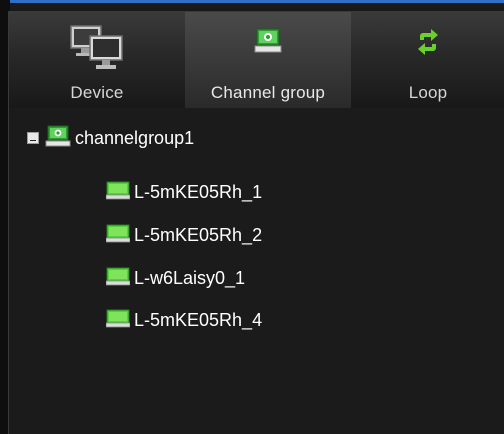 The height and width of the screenshot is (434, 504). Describe the element at coordinates (428, 92) in the screenshot. I see `tab-loop-label: Loop` at that location.